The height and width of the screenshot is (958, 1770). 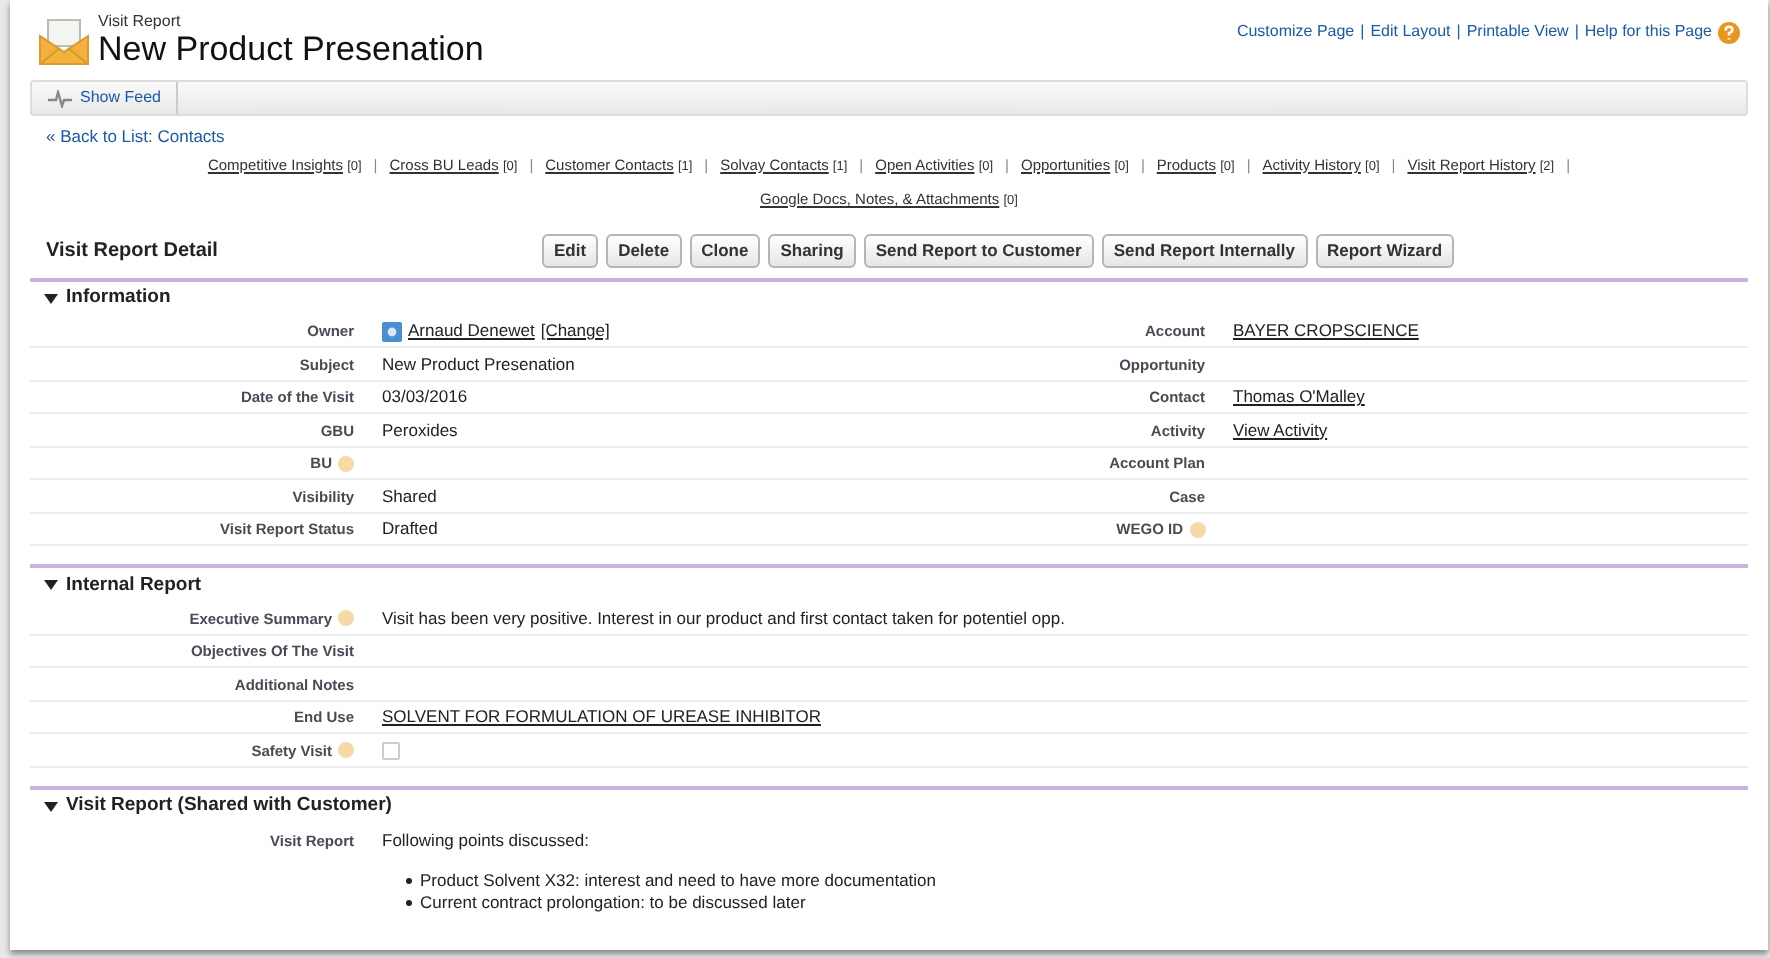 I want to click on record-link: BAYER CROPSCIENCE, so click(x=1326, y=331).